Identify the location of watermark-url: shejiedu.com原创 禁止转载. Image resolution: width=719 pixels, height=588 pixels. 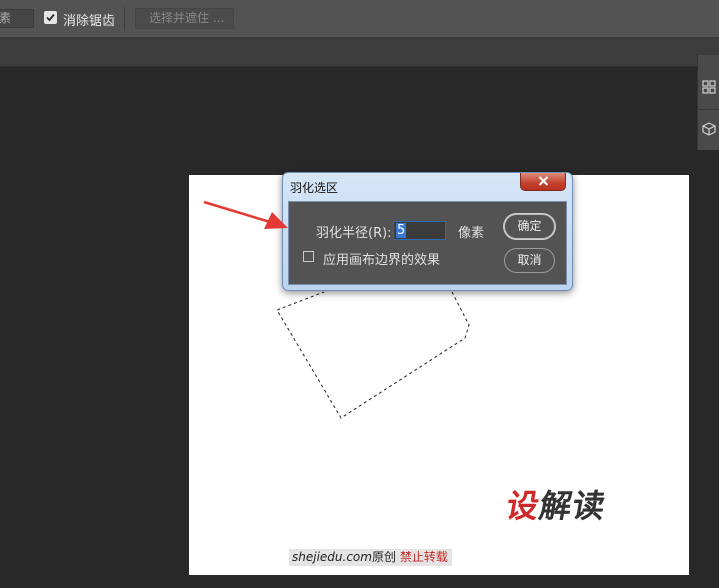
(370, 557).